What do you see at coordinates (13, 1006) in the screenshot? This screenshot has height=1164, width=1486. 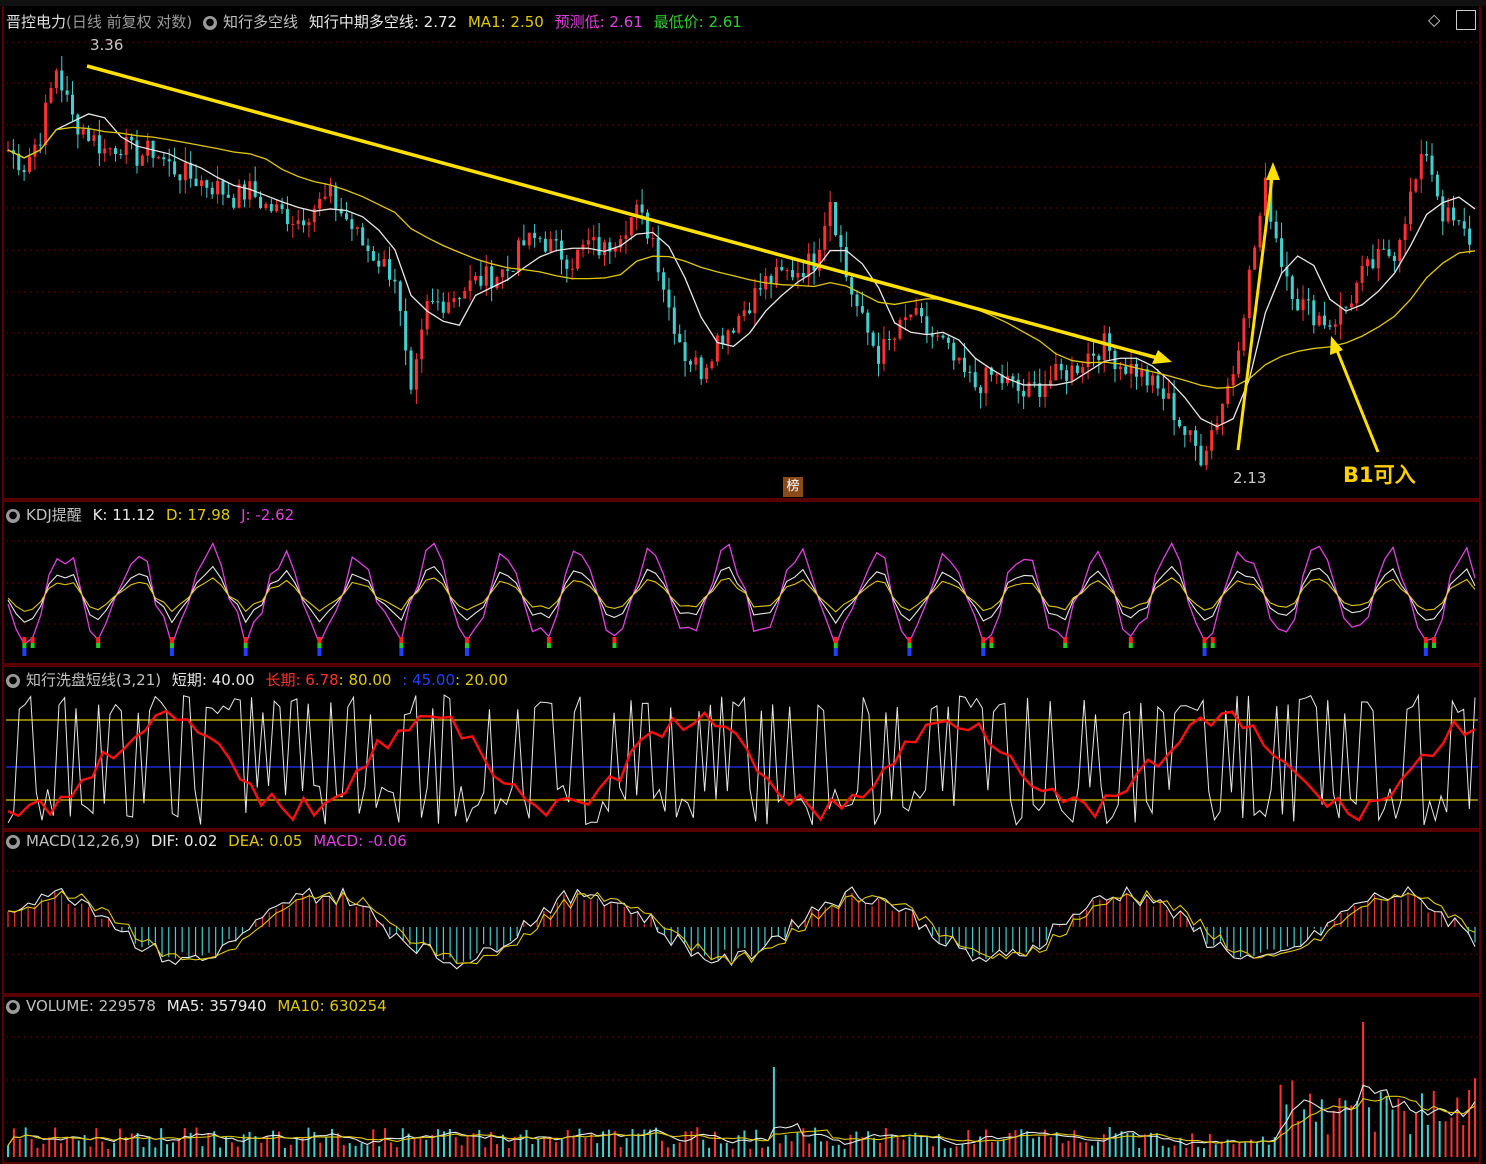 I see `volume-settings-icon: ●` at bounding box center [13, 1006].